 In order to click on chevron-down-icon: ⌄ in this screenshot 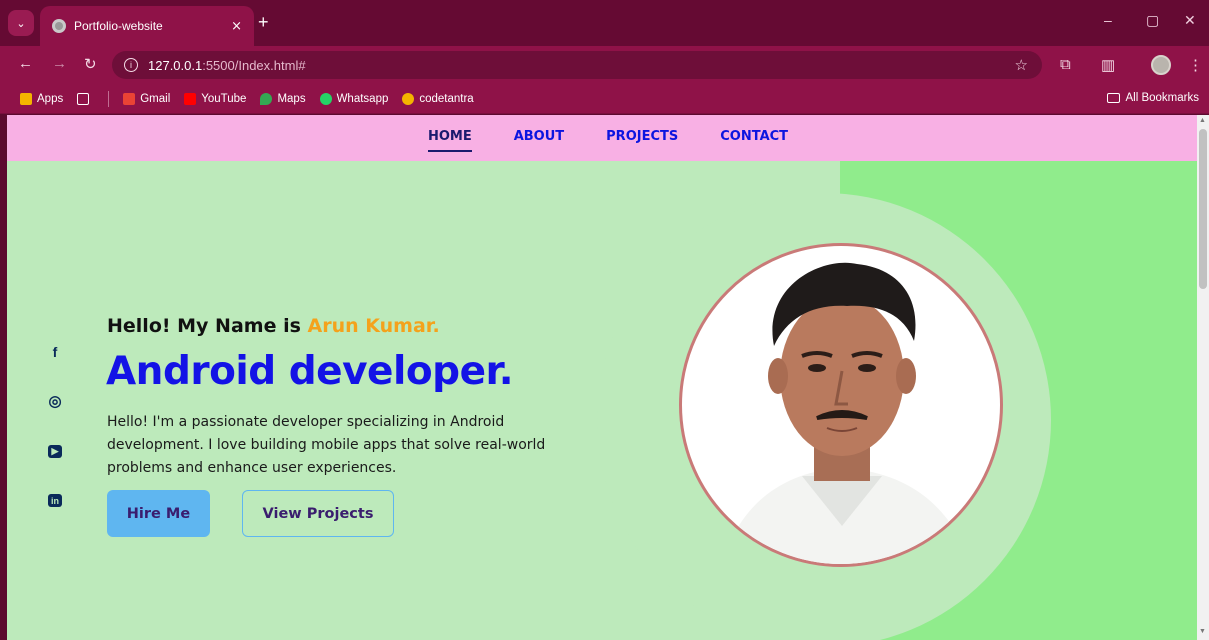, I will do `click(21, 23)`.